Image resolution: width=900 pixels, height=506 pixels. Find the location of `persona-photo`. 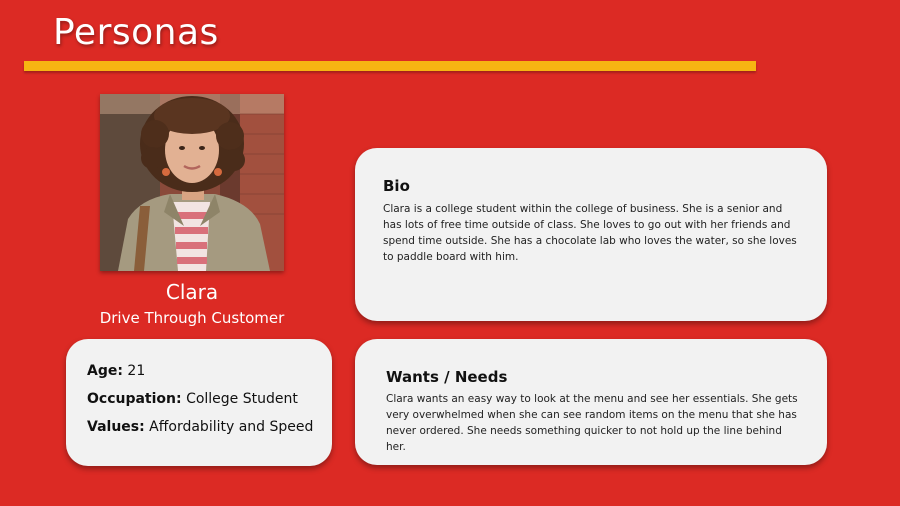

persona-photo is located at coordinates (192, 182).